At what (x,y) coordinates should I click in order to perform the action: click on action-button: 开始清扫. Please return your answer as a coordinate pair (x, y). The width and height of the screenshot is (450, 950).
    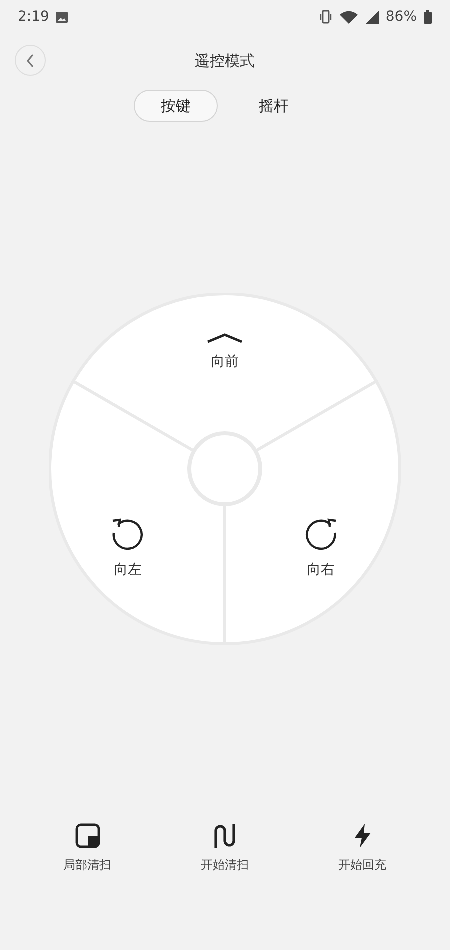
    Looking at the image, I should click on (225, 848).